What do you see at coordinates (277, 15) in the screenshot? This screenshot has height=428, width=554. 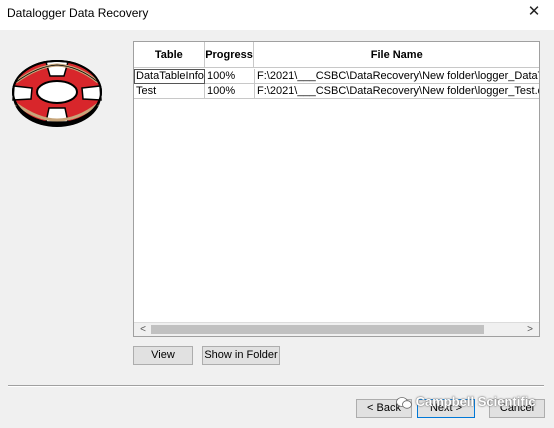 I see `title-bar: Datalogger Data Recovery ✕` at bounding box center [277, 15].